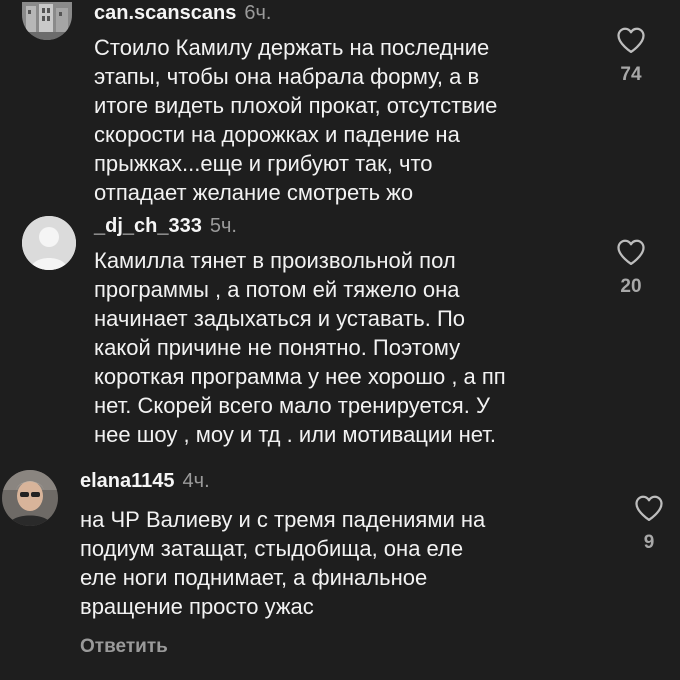 The width and height of the screenshot is (680, 680). What do you see at coordinates (631, 286) in the screenshot?
I see `like-count: 20` at bounding box center [631, 286].